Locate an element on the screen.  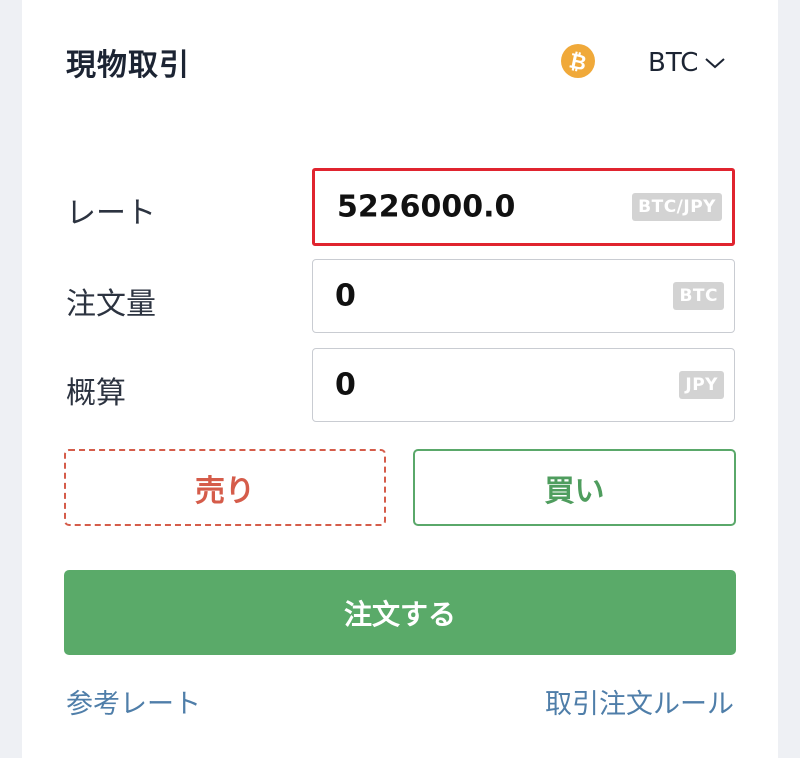
trading-rules-link: 取引注文ルール is located at coordinates (639, 701).